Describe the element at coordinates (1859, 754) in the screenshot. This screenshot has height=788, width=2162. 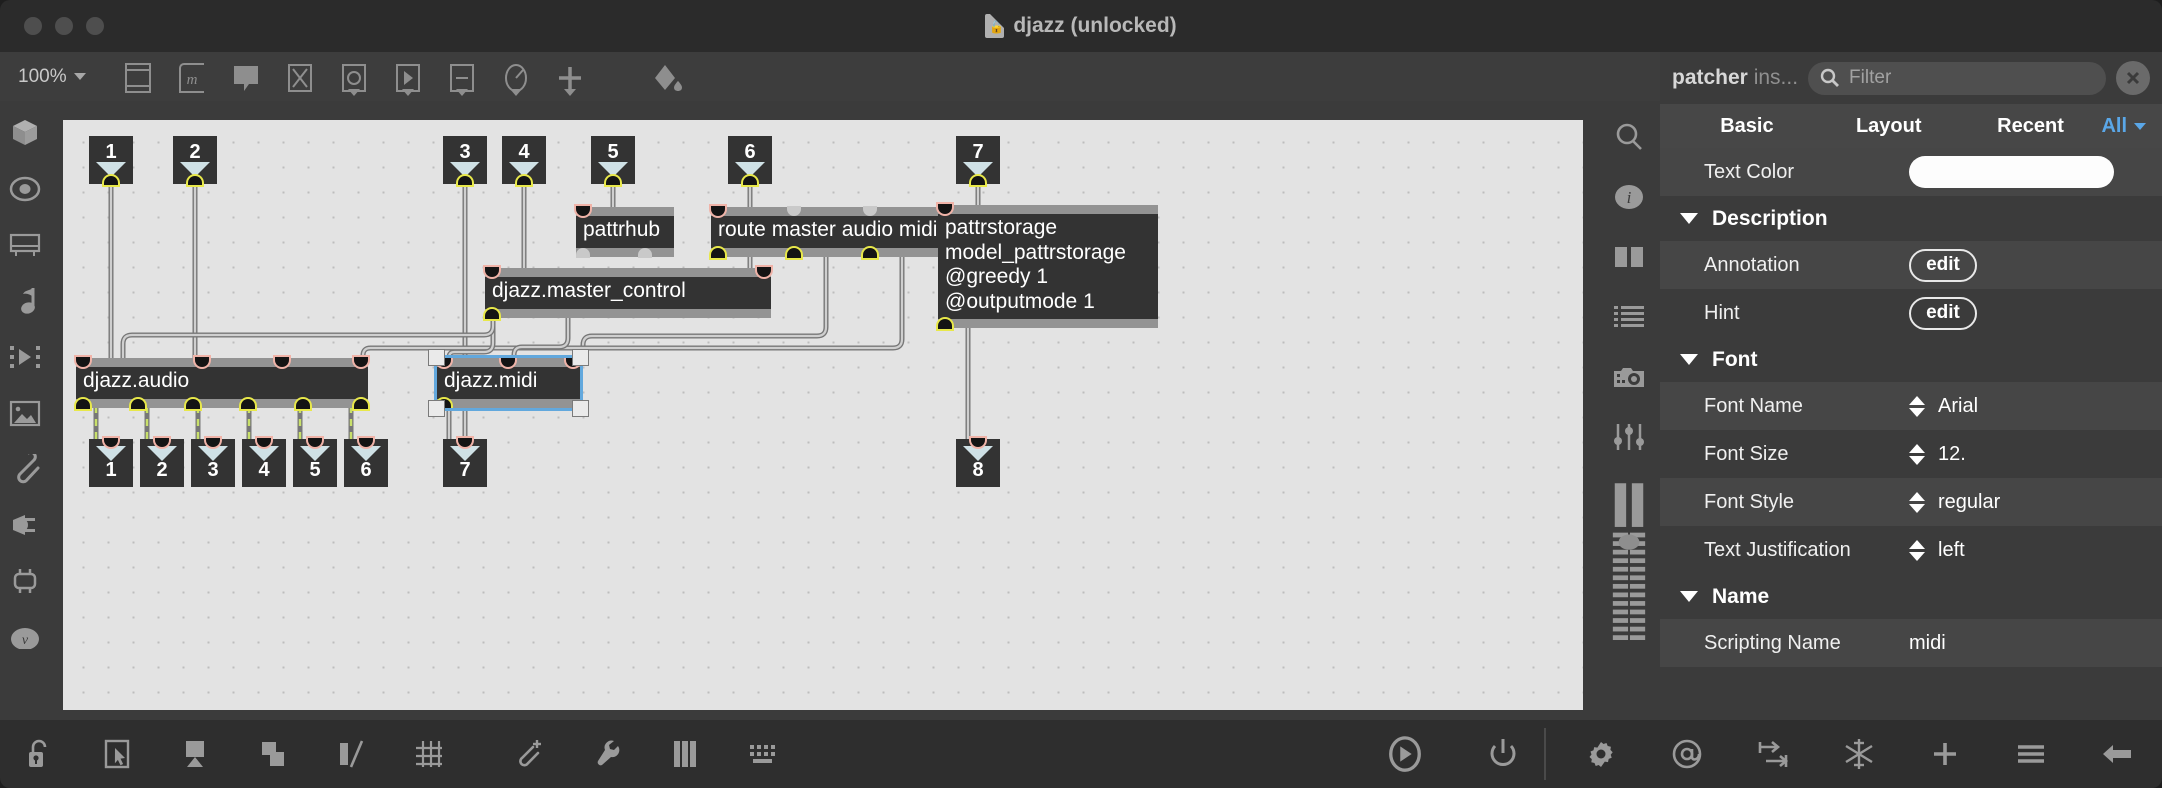
I see `freeze-icon` at that location.